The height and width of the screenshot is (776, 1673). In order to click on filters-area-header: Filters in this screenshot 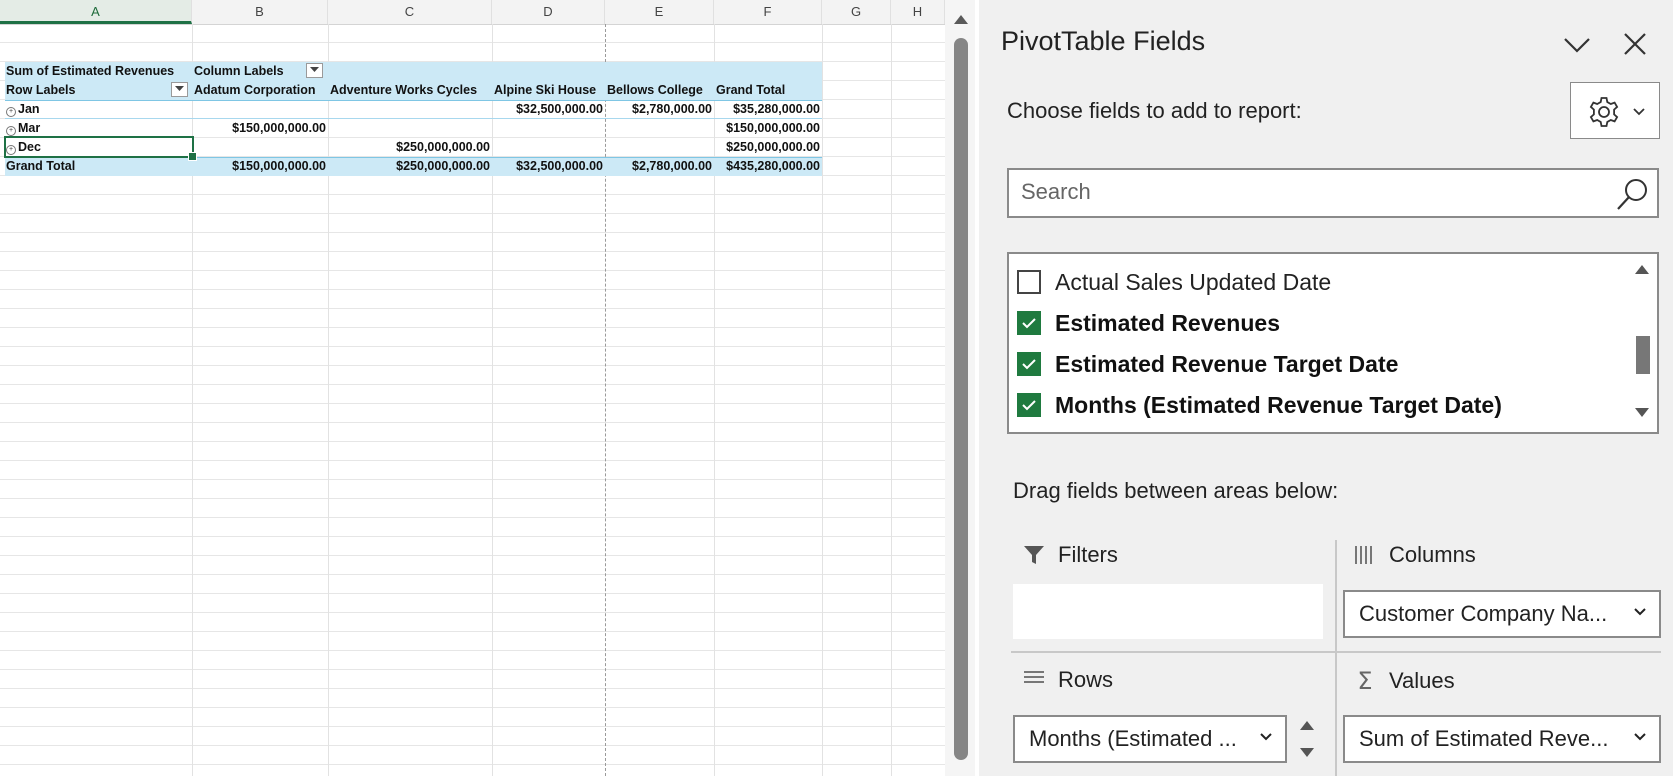, I will do `click(1069, 555)`.